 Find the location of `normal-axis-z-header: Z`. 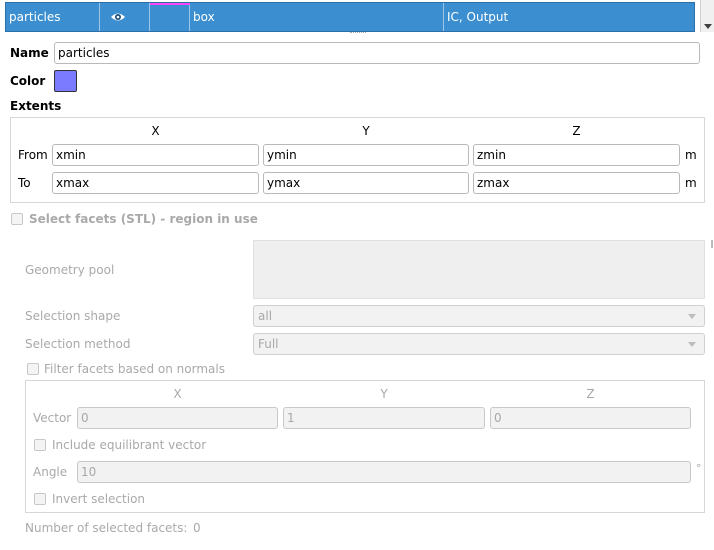

normal-axis-z-header: Z is located at coordinates (590, 394).